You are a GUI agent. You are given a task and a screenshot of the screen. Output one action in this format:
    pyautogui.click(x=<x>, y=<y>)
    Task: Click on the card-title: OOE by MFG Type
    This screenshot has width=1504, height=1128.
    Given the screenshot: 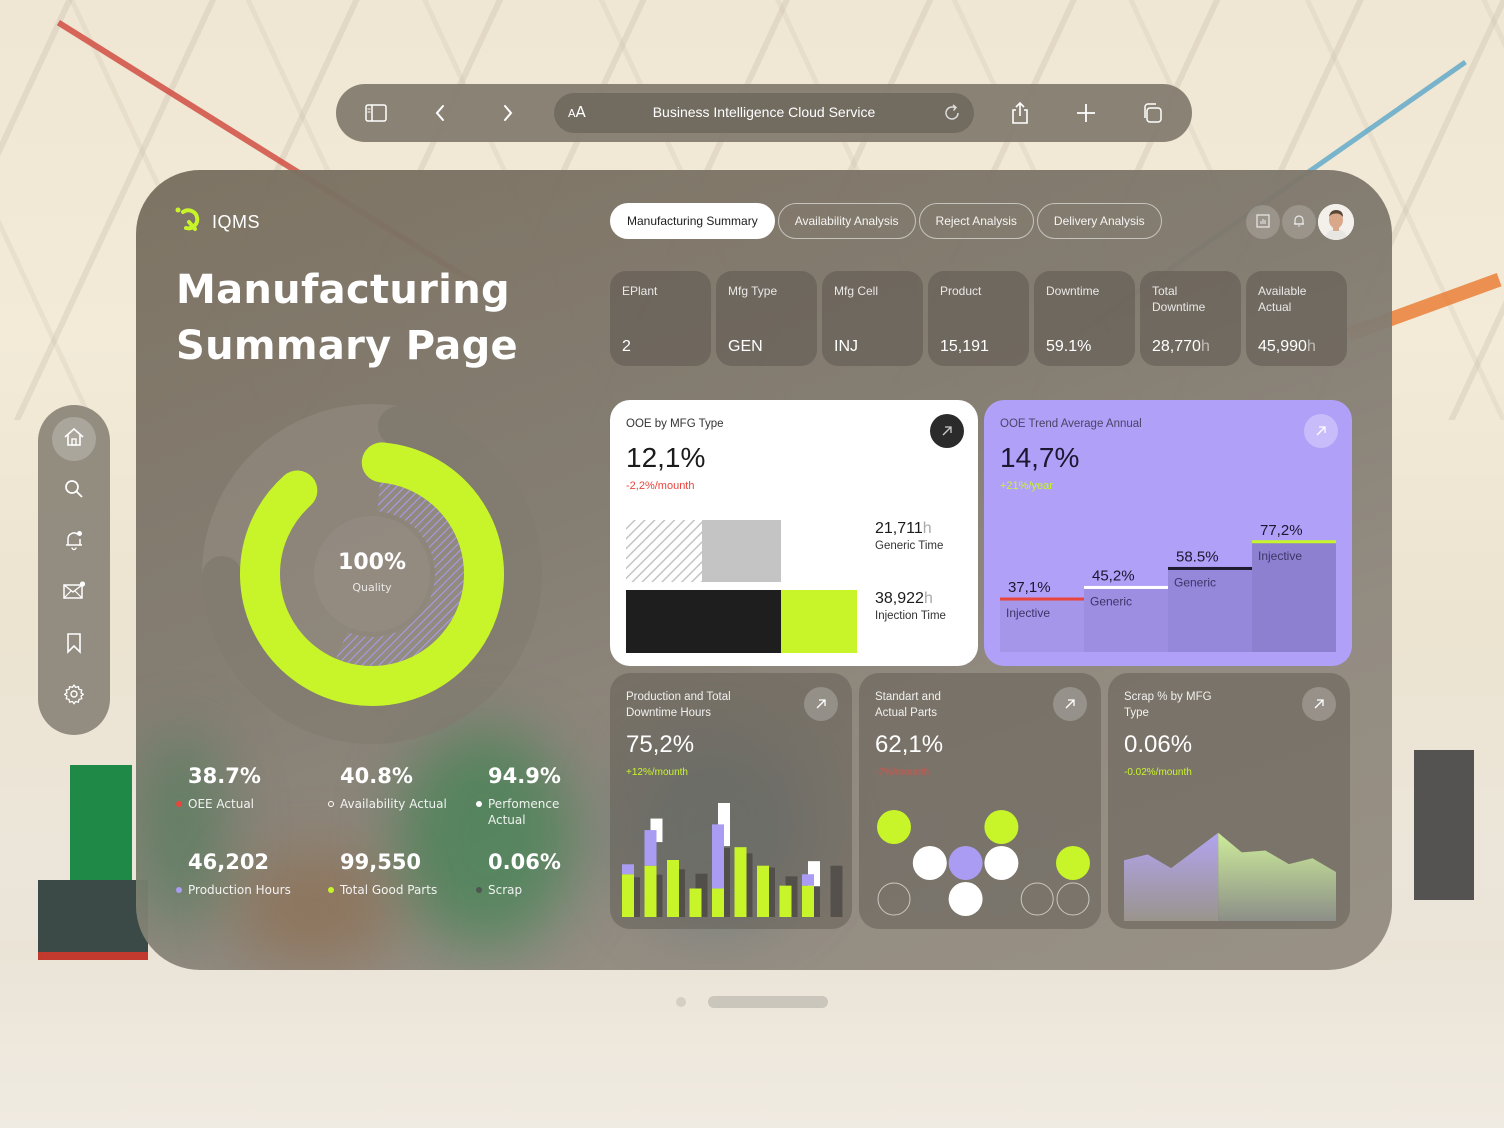 What is the action you would take?
    pyautogui.click(x=675, y=424)
    